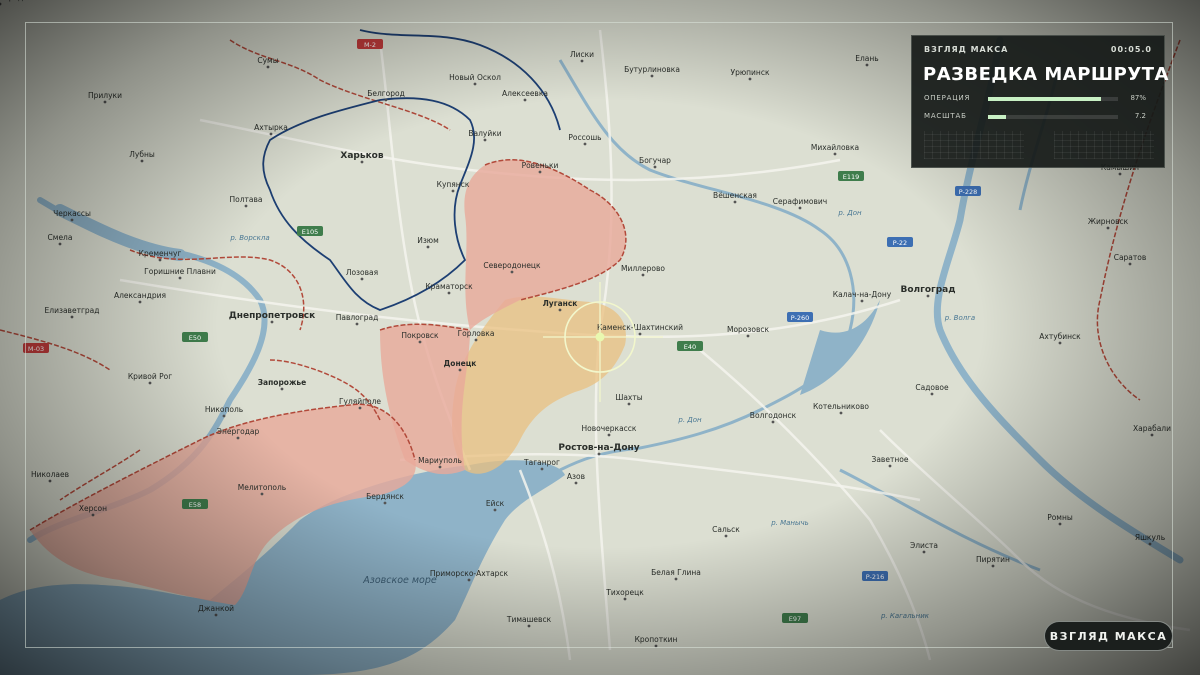 This screenshot has height=675, width=1200. What do you see at coordinates (966, 49) in the screenshot?
I see `panel-brand: ВЗГЛЯД МАКСА` at bounding box center [966, 49].